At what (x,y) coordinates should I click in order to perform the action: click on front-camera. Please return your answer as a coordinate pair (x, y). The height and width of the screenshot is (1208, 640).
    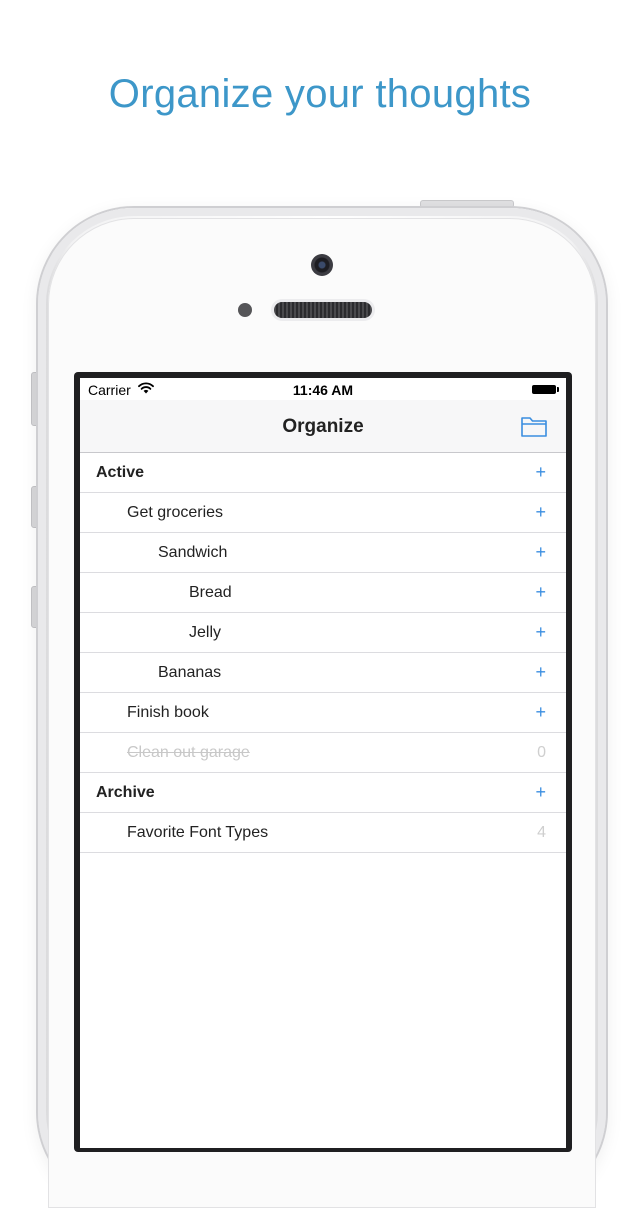
    Looking at the image, I should click on (322, 265).